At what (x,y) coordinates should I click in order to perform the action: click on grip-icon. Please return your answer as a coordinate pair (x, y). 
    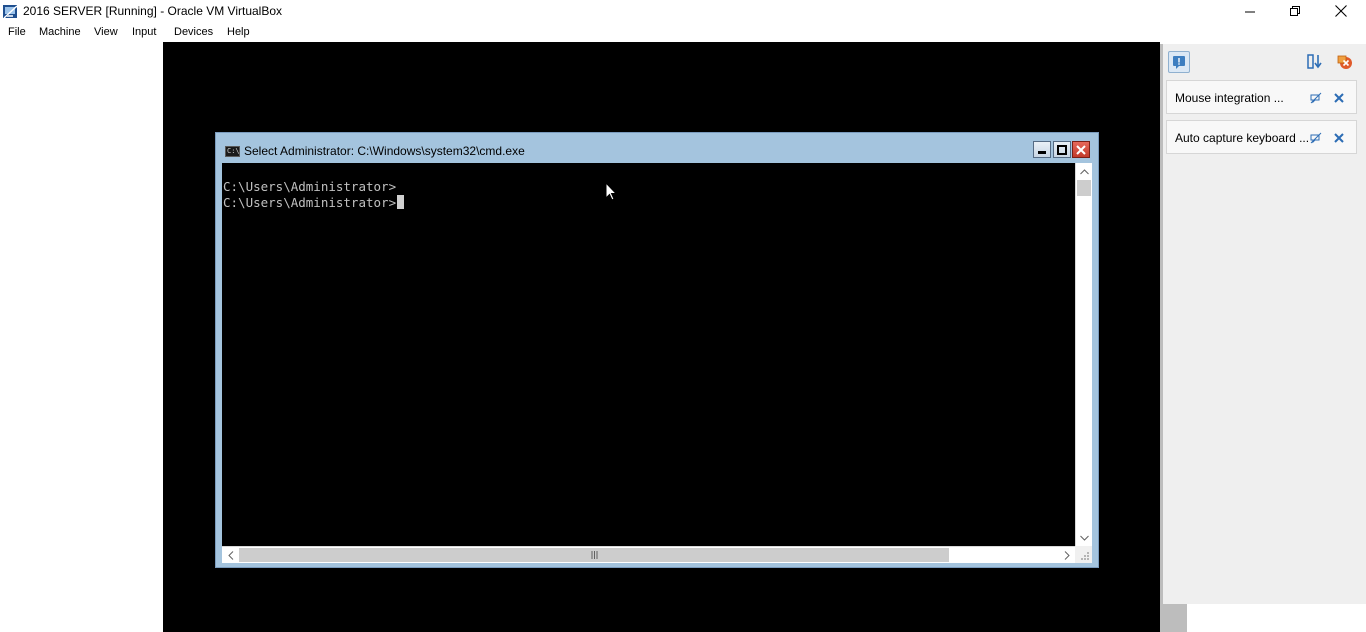
    Looking at the image, I should click on (594, 555).